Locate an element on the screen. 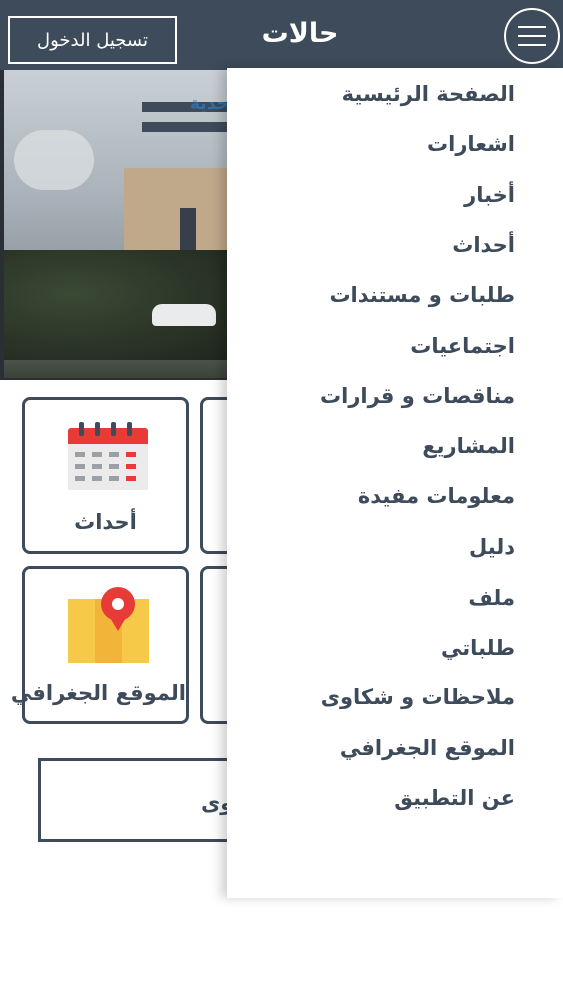 This screenshot has height=1000, width=563. app-title: حالات is located at coordinates (300, 33).